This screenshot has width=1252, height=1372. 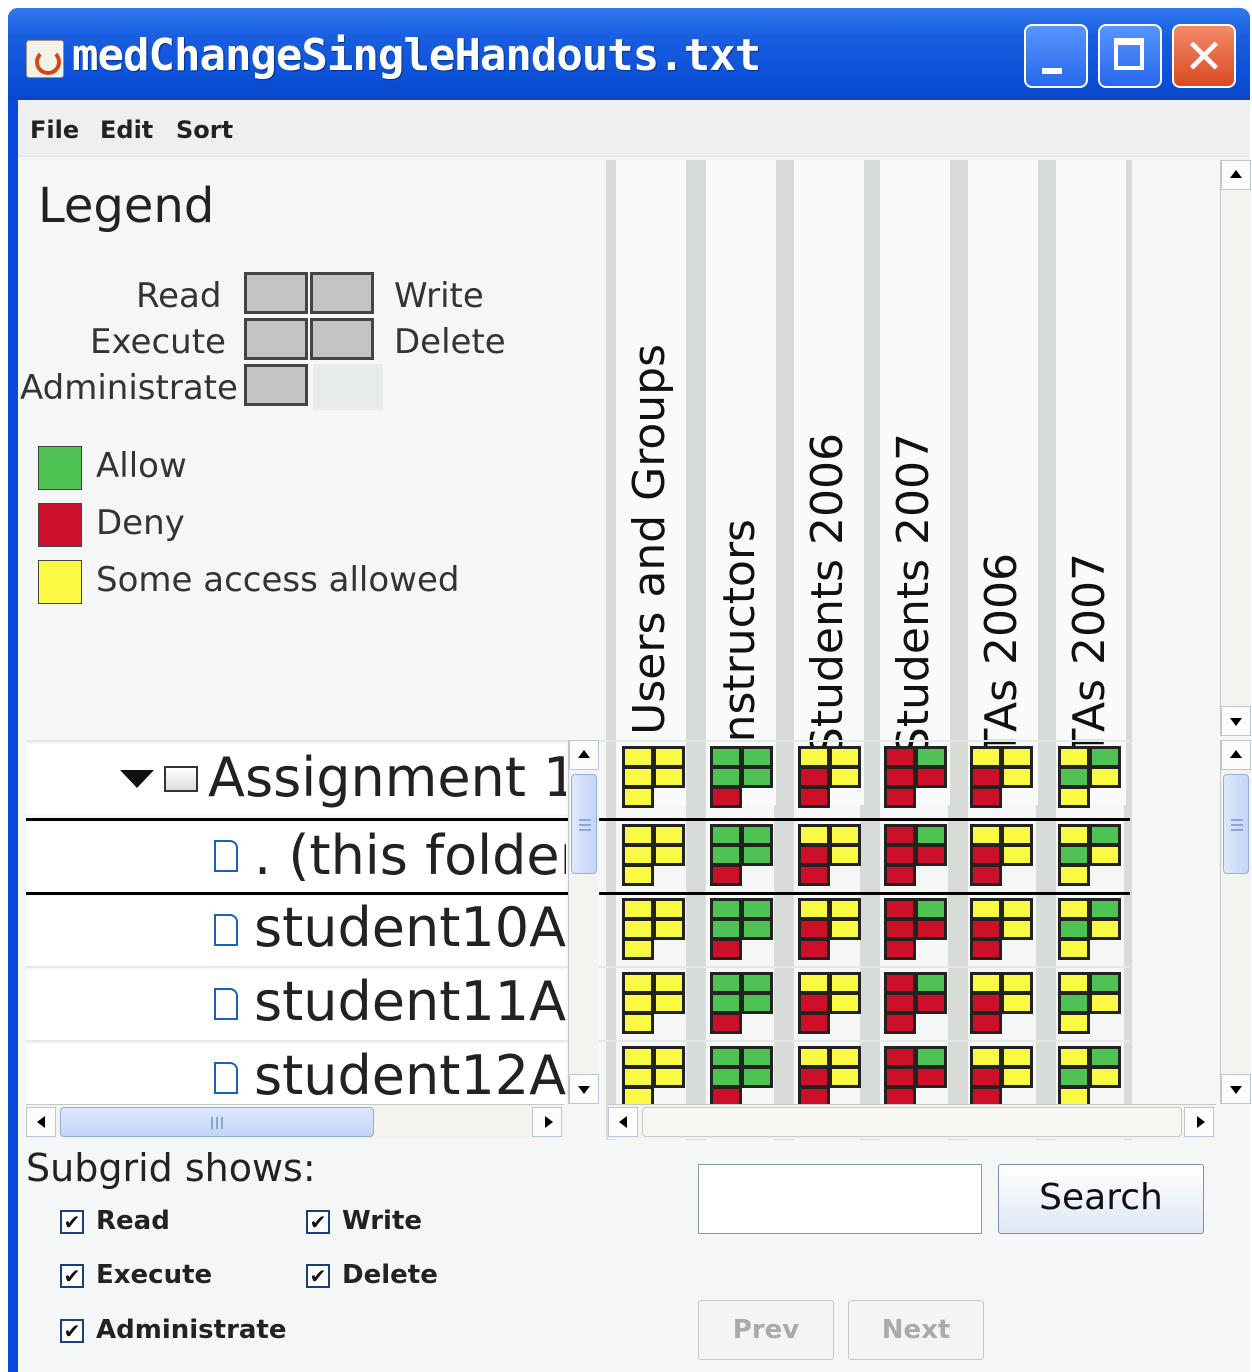 I want to click on column-separator, so click(x=696, y=650).